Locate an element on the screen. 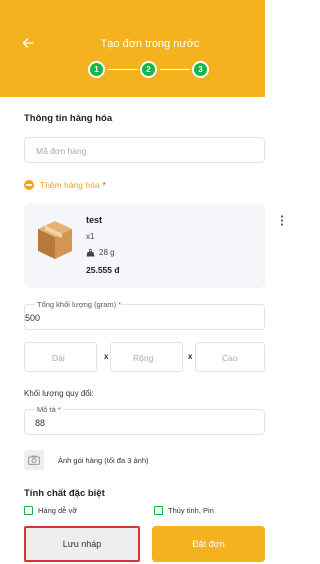  width-input: Rộng is located at coordinates (146, 357).